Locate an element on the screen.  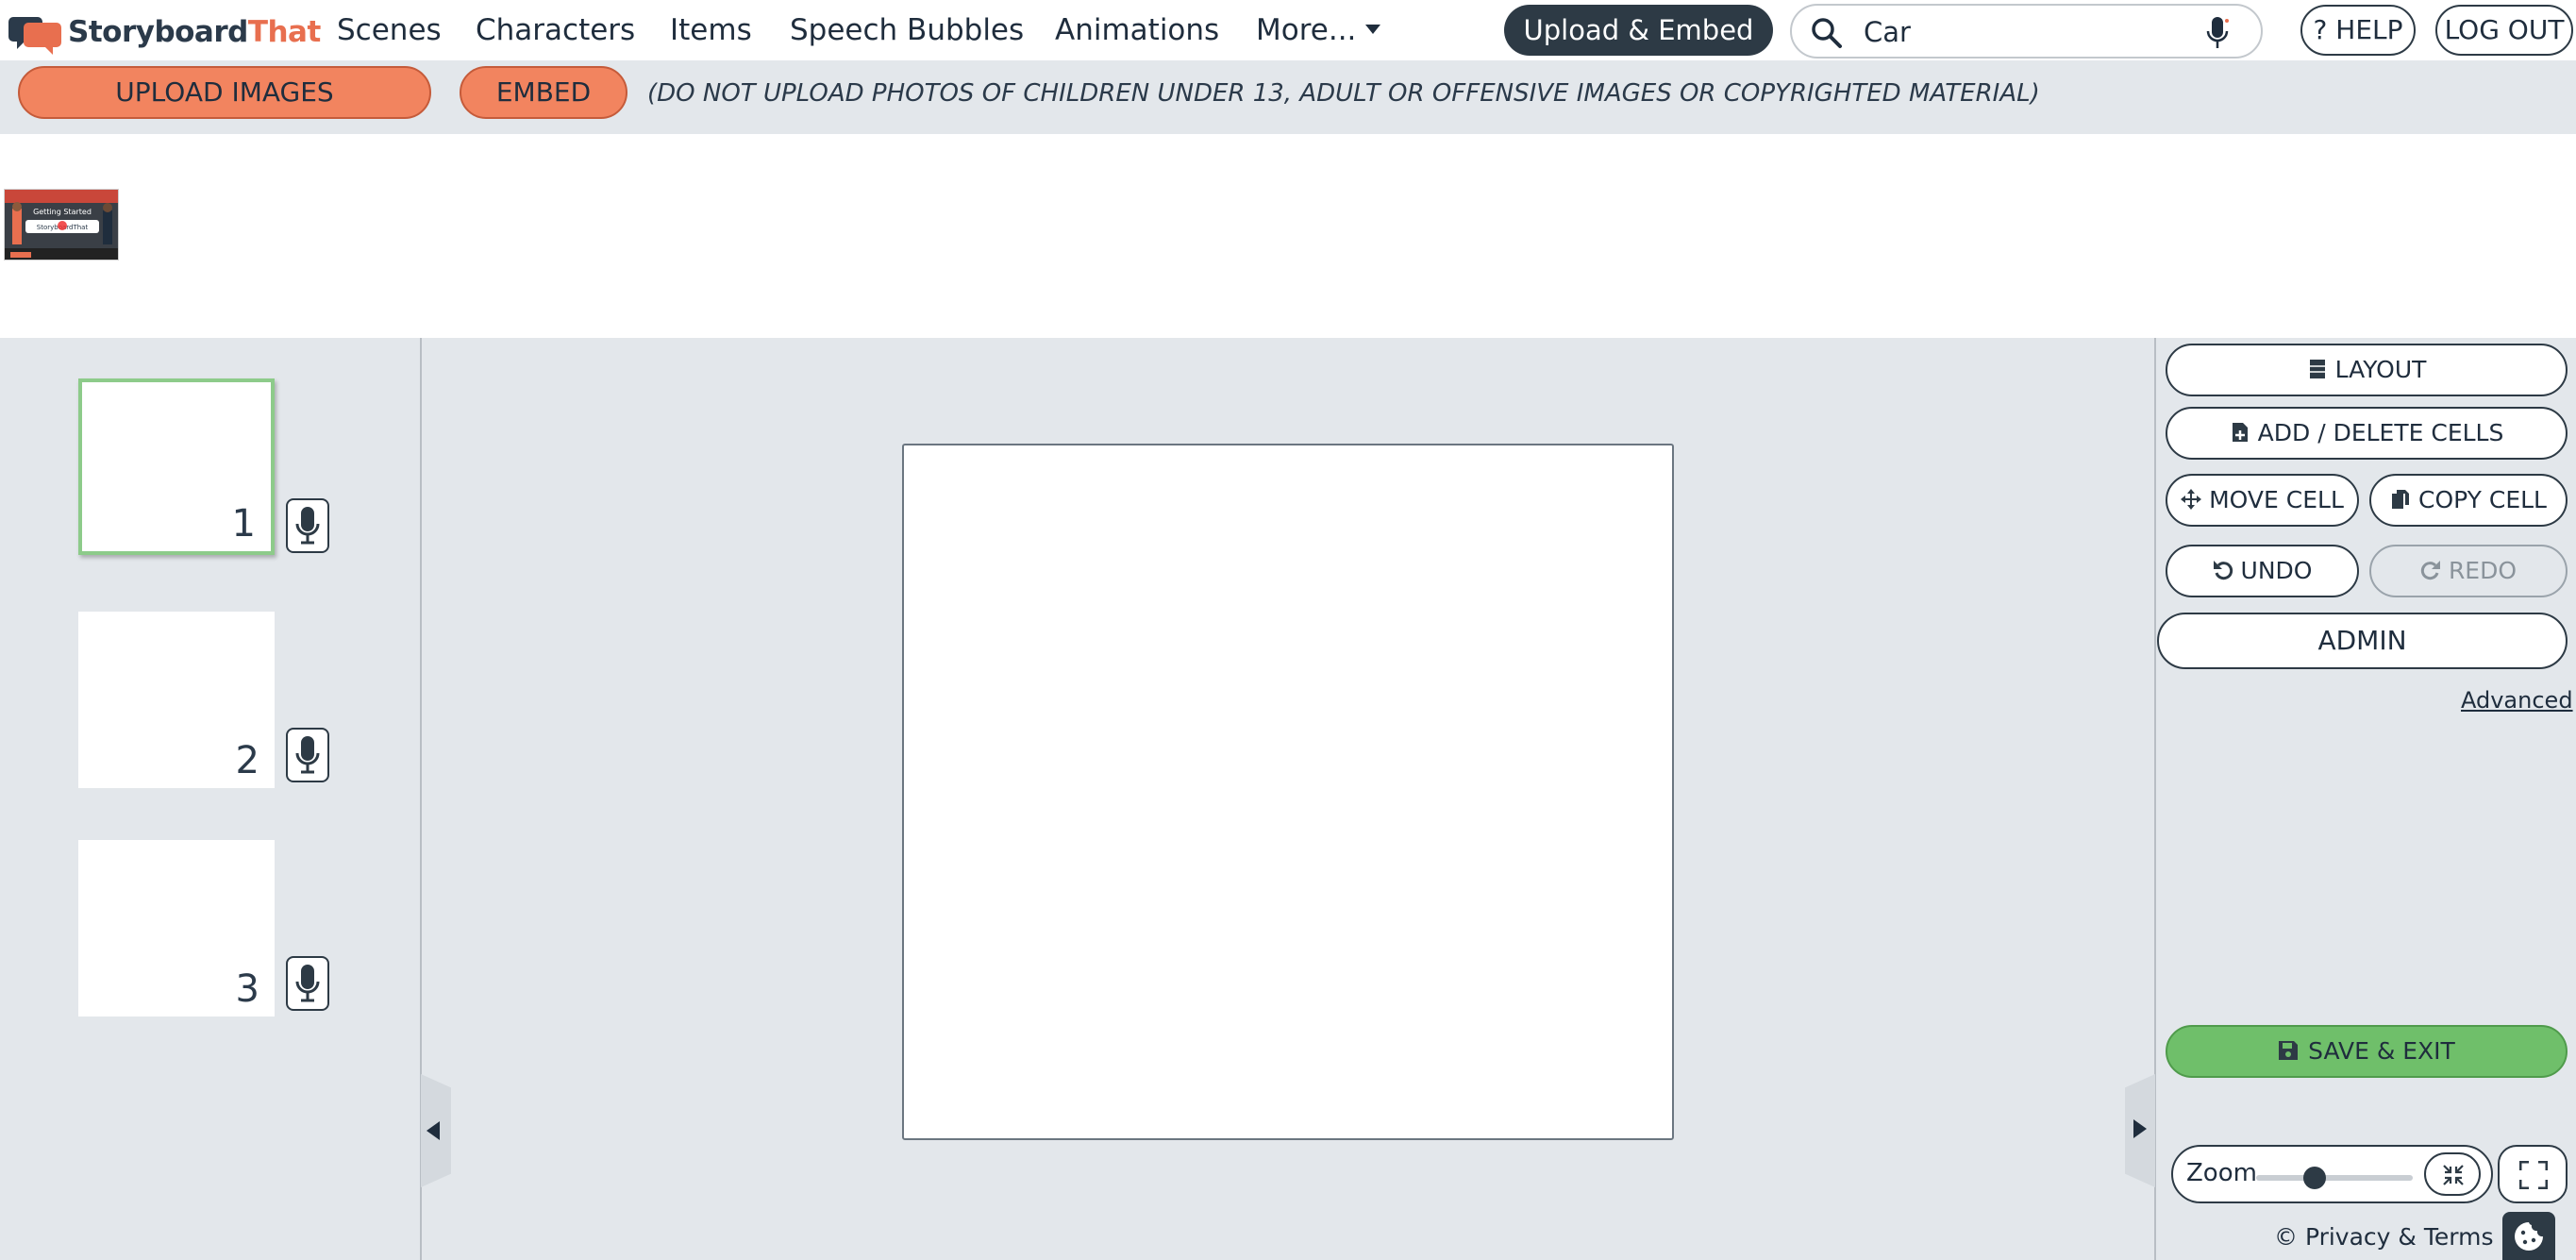
move-cell-button: MOVE CELL is located at coordinates (2262, 500).